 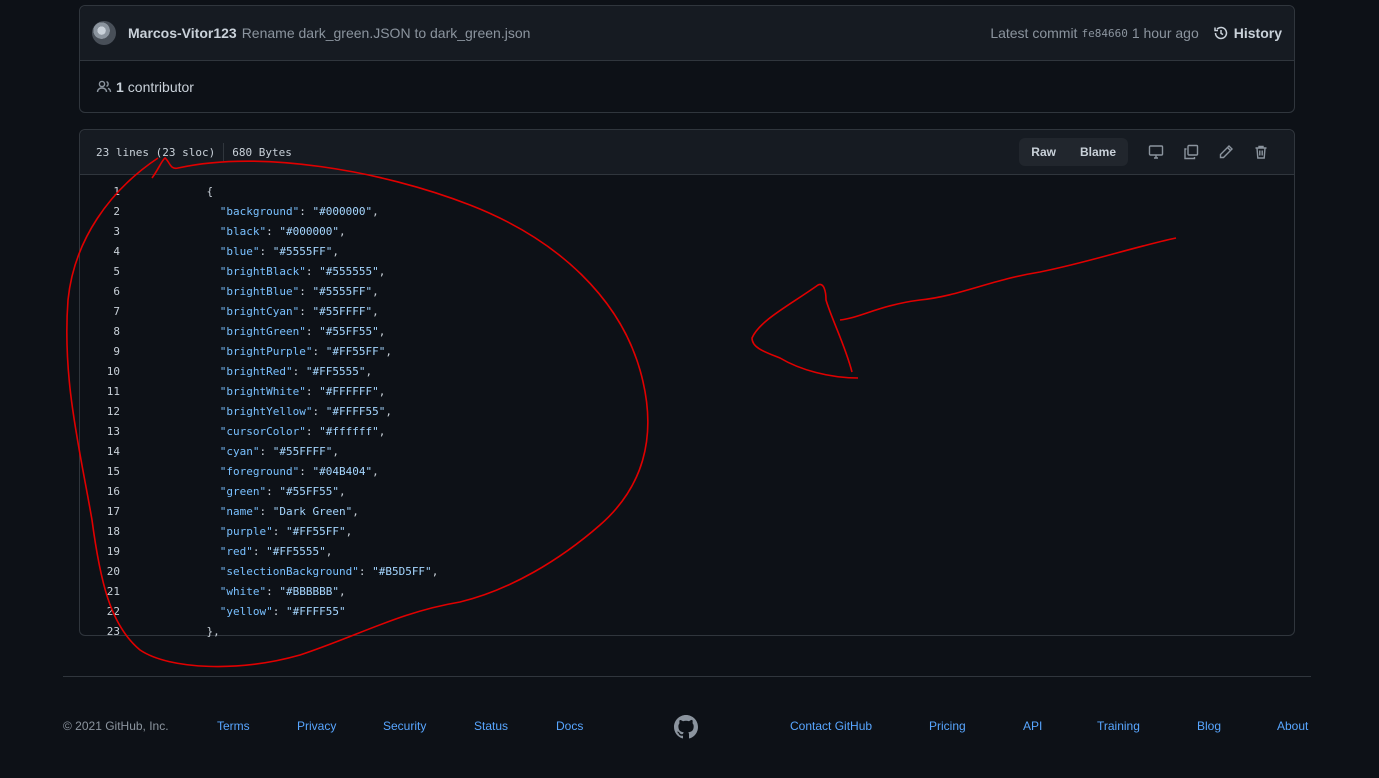 I want to click on line-number: 20, so click(x=100, y=571).